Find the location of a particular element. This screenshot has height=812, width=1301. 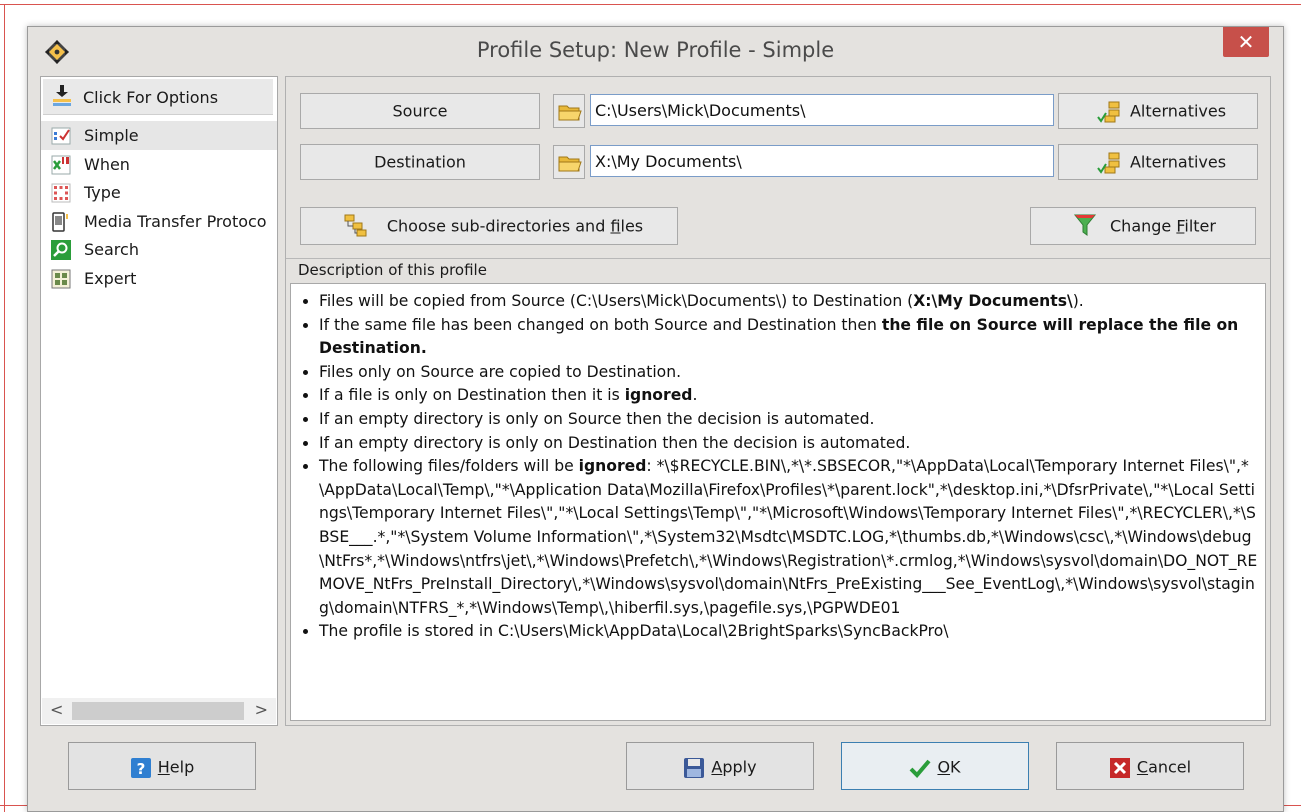

choose-subdirectories-button: Choose sub-directories and files is located at coordinates (489, 226).